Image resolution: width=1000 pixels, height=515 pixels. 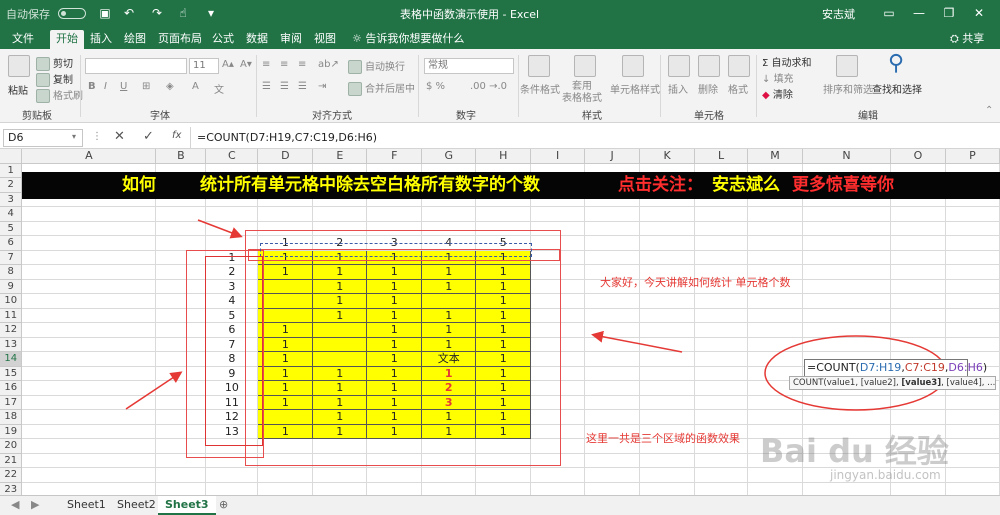 I want to click on fill-color-icon: ◈, so click(x=170, y=86).